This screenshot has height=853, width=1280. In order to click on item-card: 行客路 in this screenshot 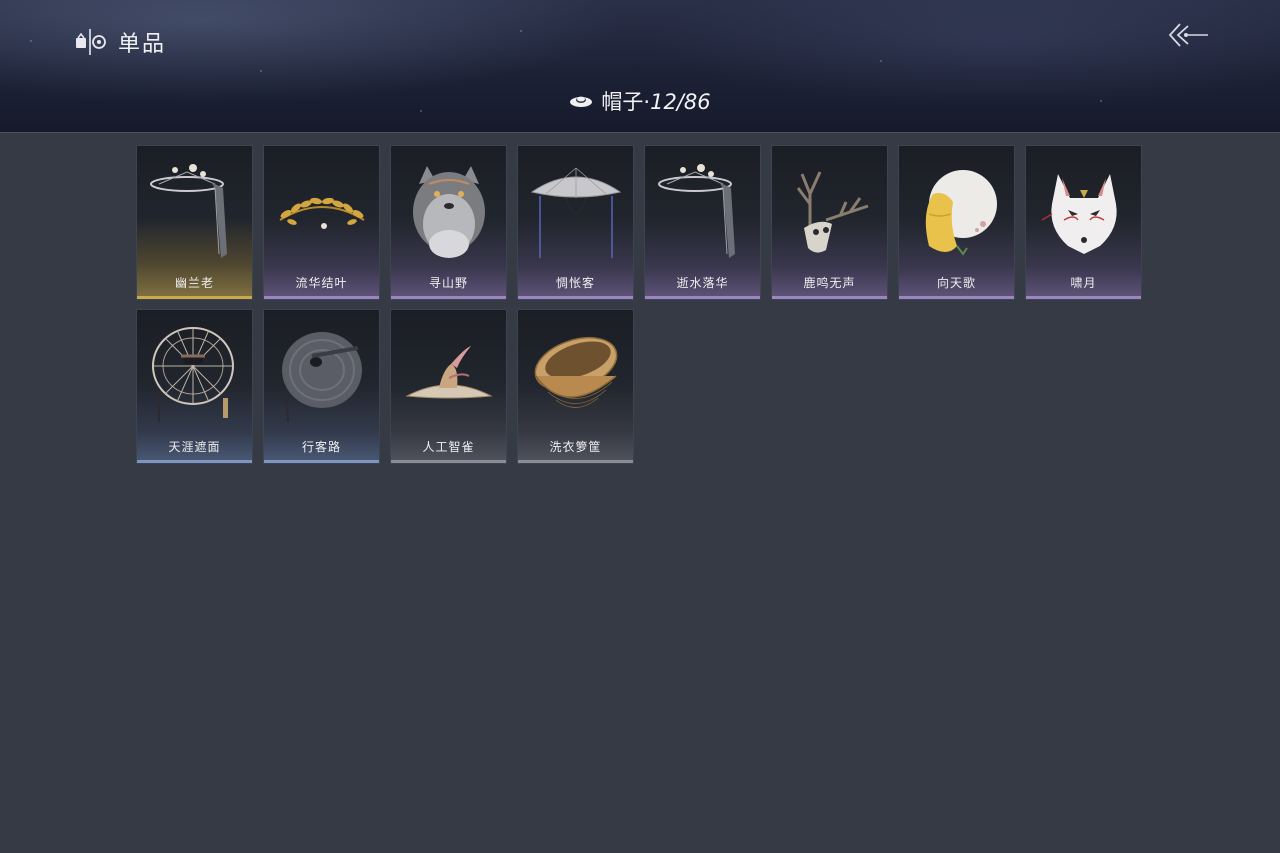, I will do `click(321, 386)`.